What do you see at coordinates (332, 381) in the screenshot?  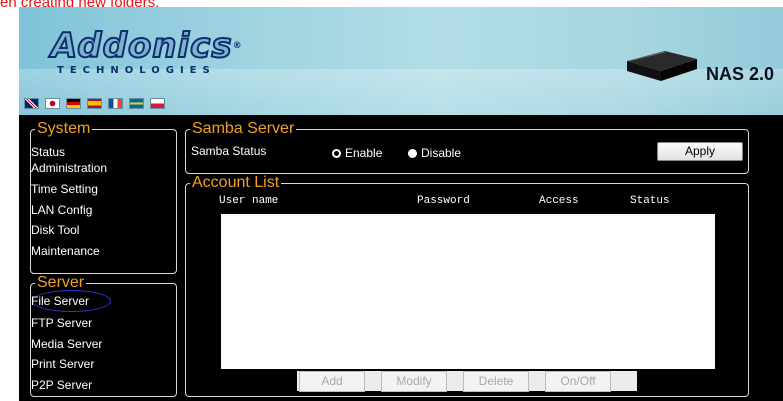 I see `add-button: Add` at bounding box center [332, 381].